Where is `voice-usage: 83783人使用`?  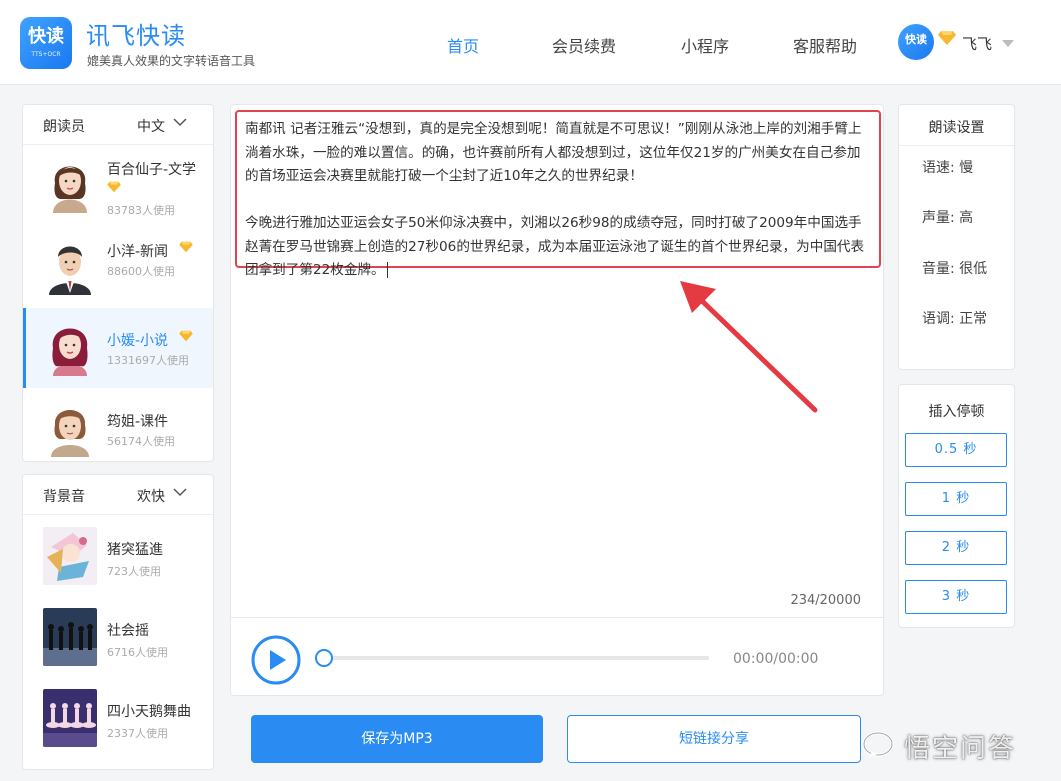 voice-usage: 83783人使用 is located at coordinates (141, 210).